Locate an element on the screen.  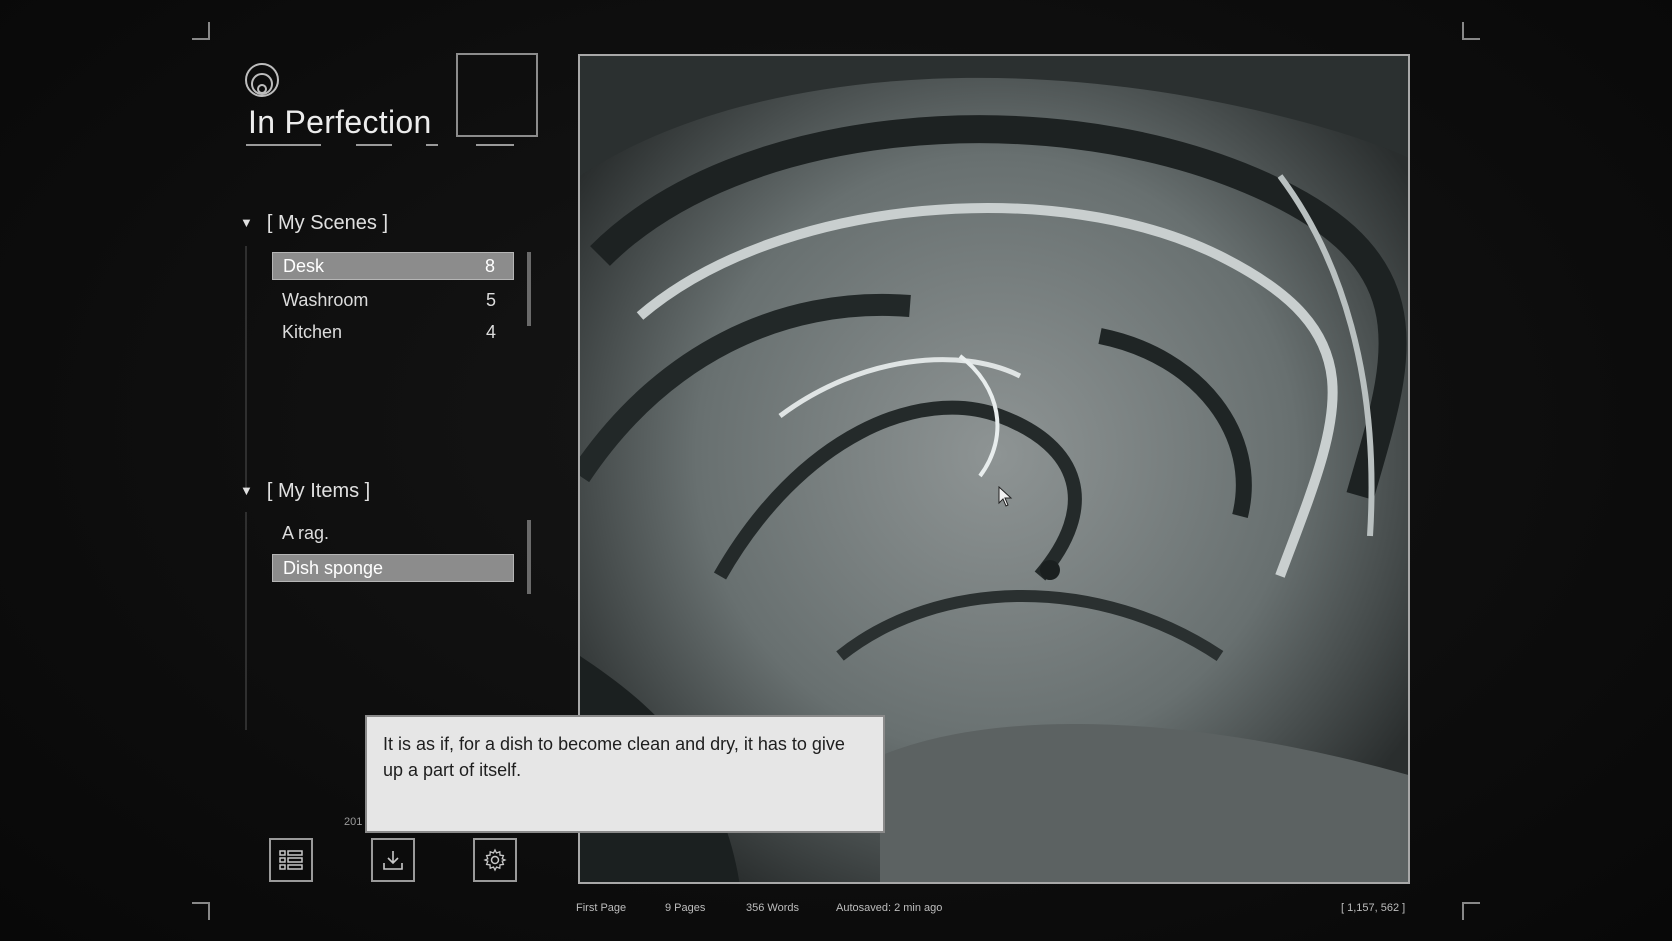
scenes-scrollbar is located at coordinates (529, 289).